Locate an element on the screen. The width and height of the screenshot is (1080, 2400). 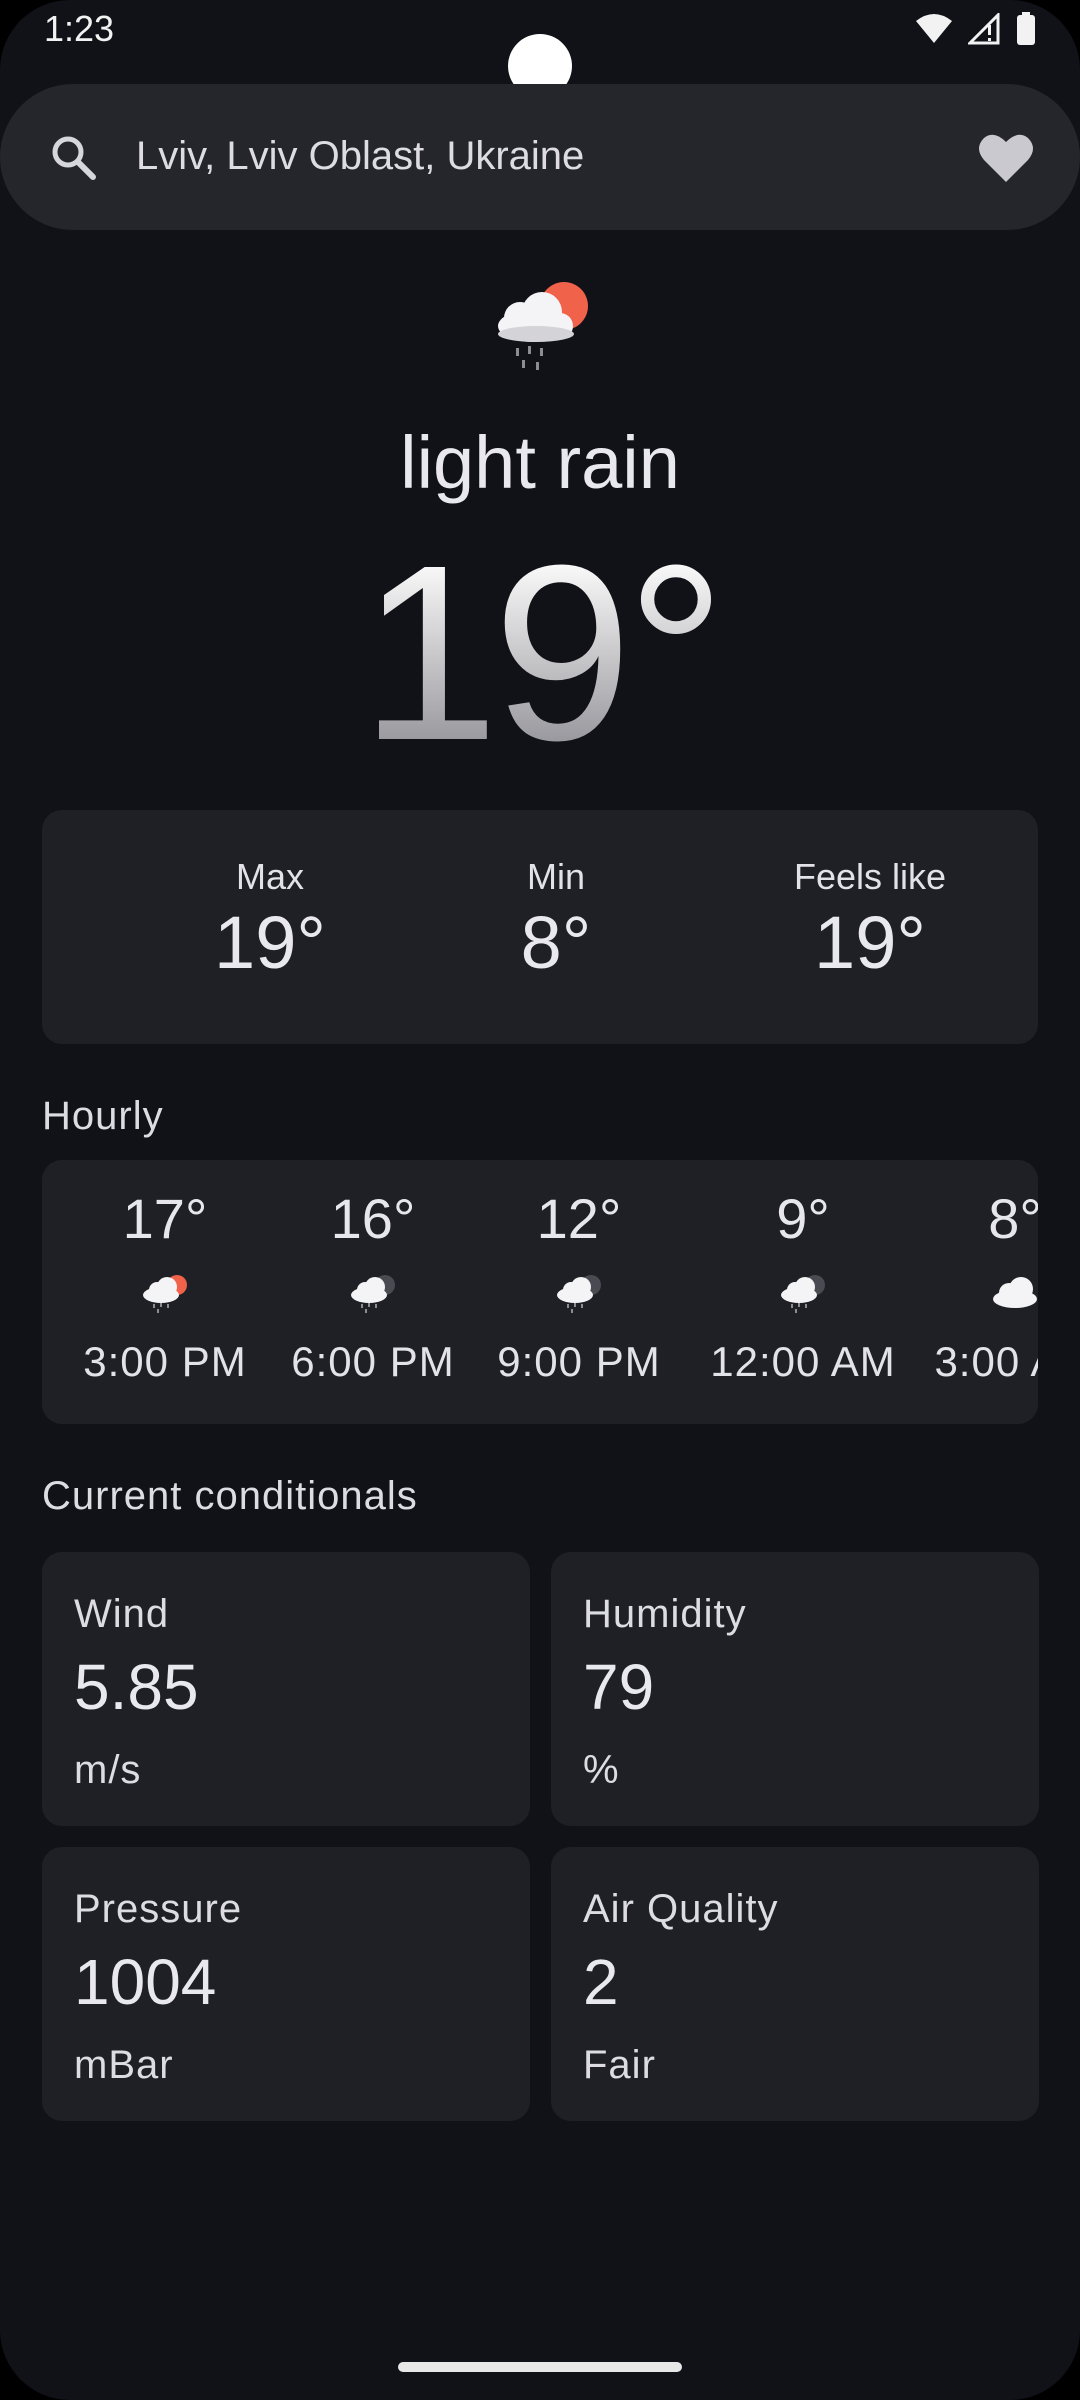
hour-temp: 12° is located at coordinates (579, 1218).